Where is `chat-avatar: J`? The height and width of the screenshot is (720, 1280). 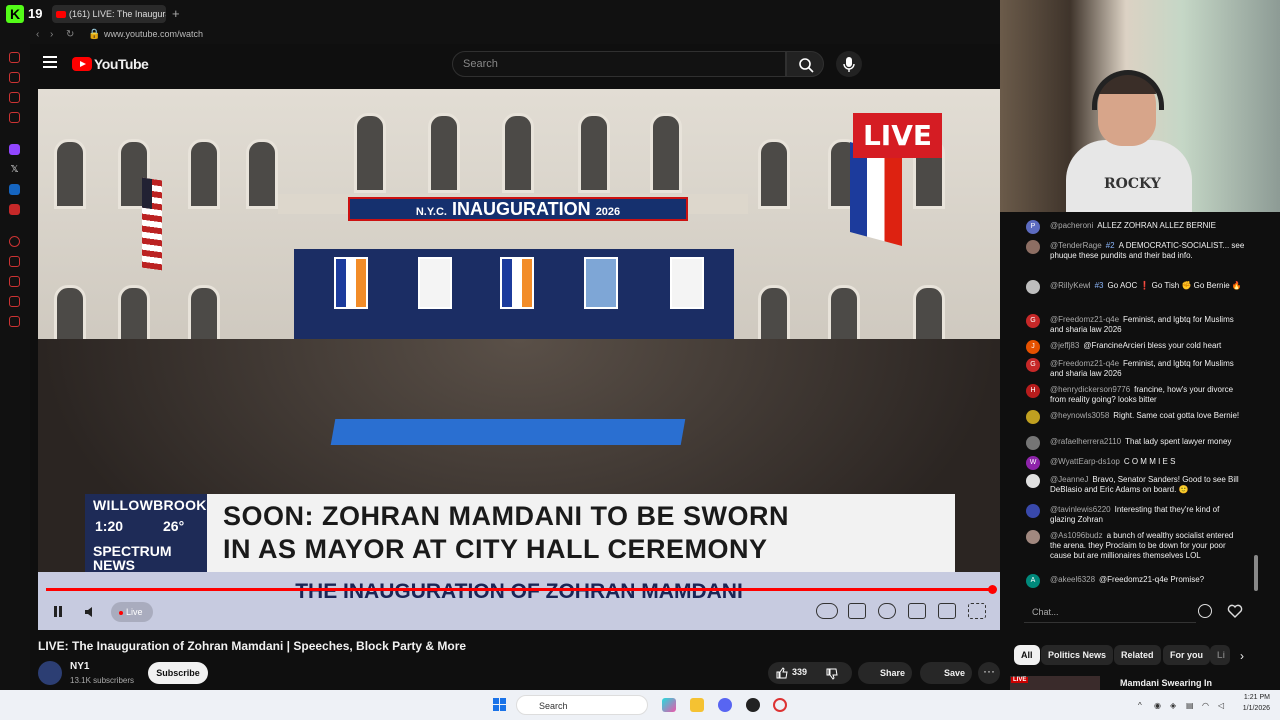 chat-avatar: J is located at coordinates (1033, 347).